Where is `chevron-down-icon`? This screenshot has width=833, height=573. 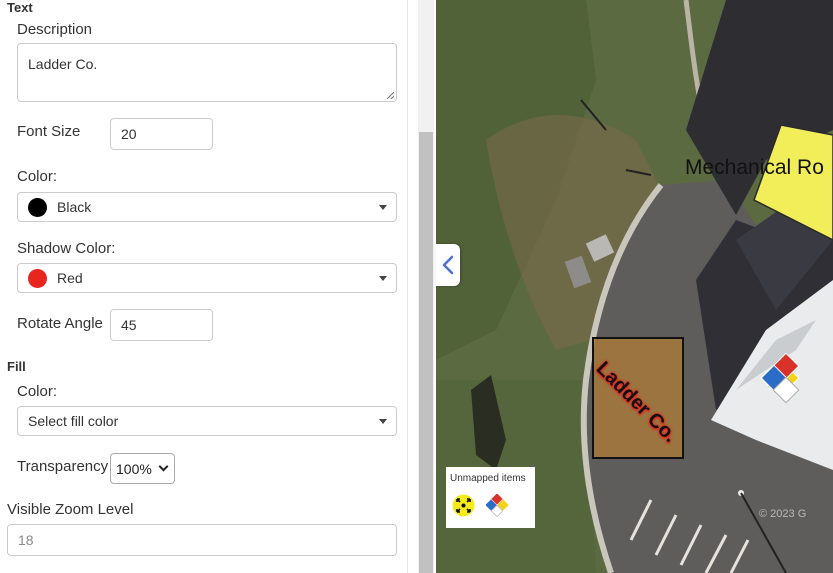
chevron-down-icon is located at coordinates (163, 466).